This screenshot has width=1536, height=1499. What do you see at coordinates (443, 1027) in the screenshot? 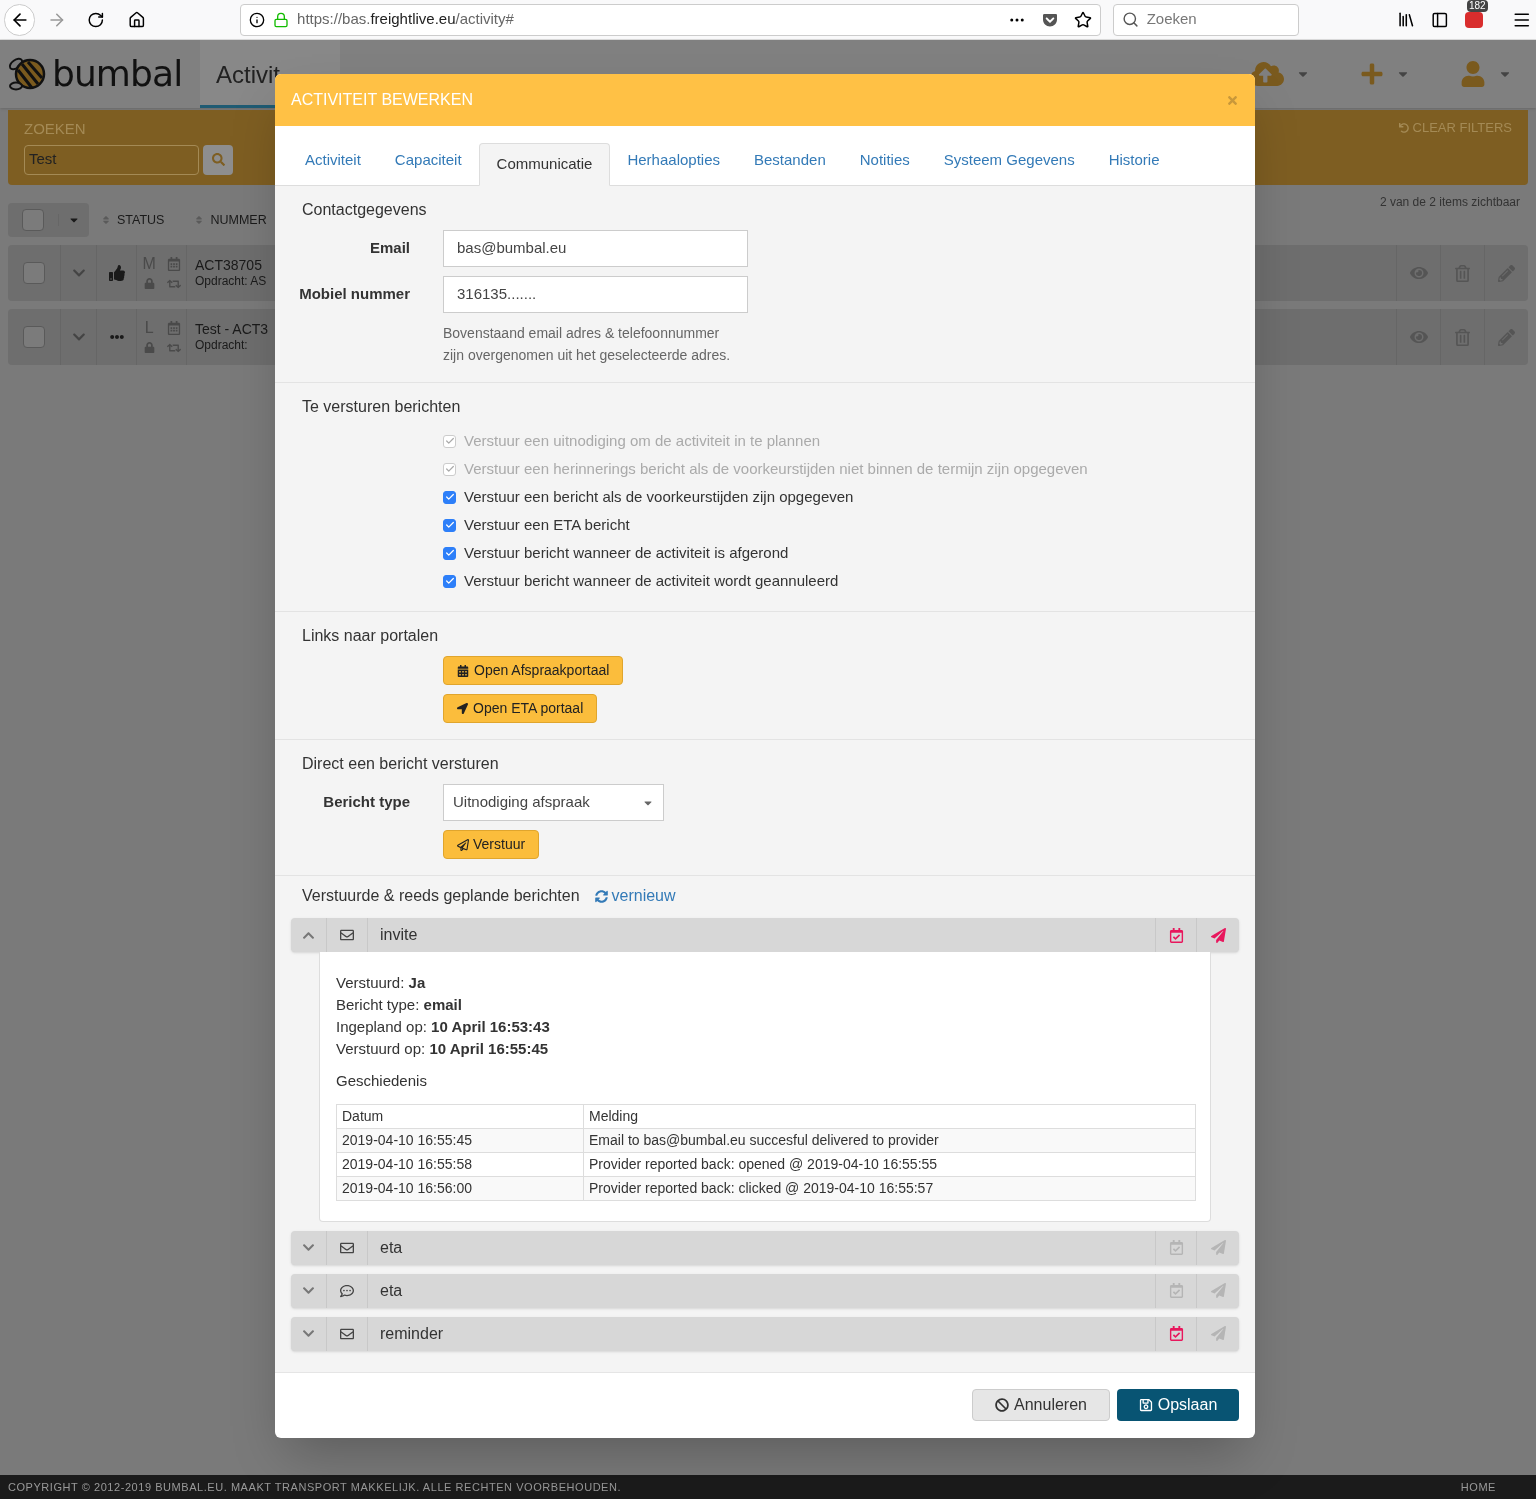
I see `detail-line: Ingepland op: 10 April 16:53:43` at bounding box center [443, 1027].